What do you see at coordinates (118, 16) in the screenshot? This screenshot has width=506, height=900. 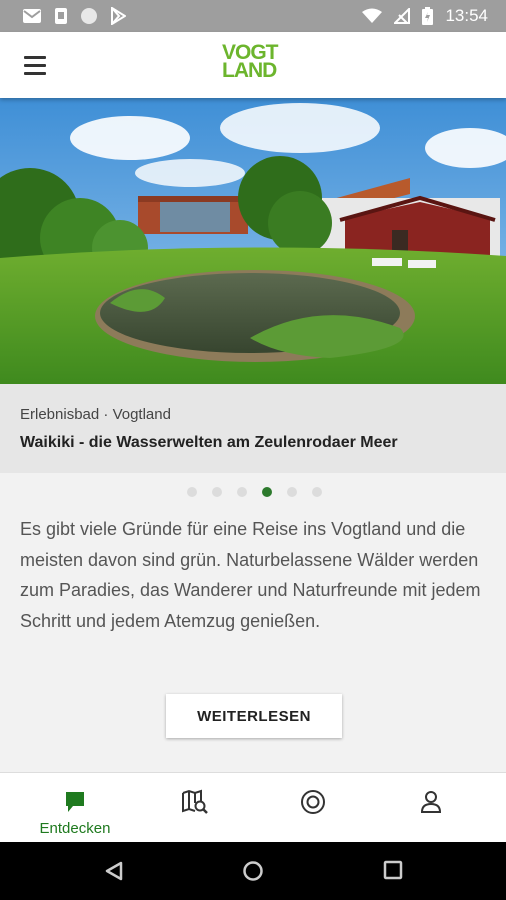 I see `play-store-icon` at bounding box center [118, 16].